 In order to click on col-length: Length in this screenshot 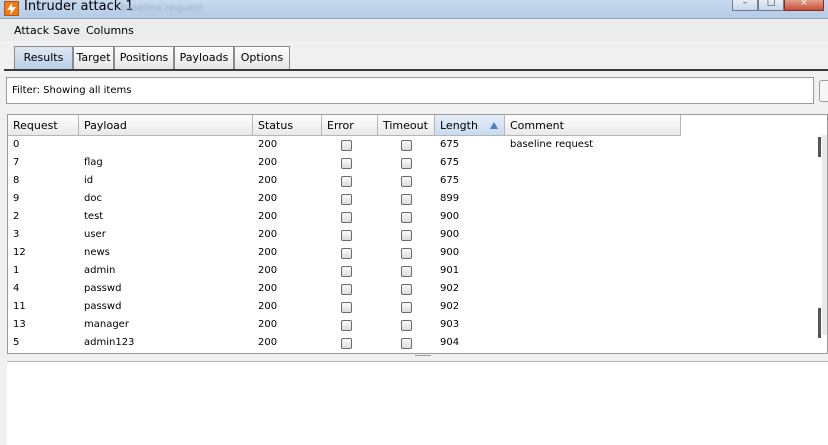, I will do `click(470, 125)`.